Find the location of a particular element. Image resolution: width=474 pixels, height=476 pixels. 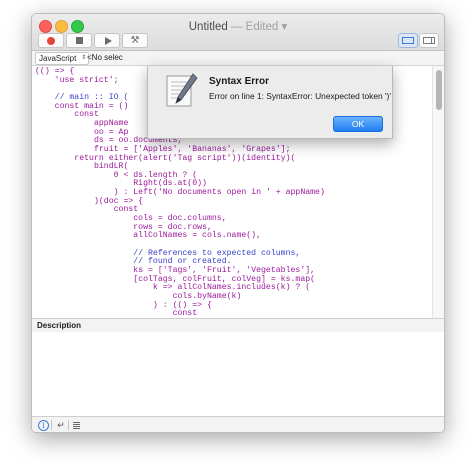

language-value: JavaScript is located at coordinates (58, 58).